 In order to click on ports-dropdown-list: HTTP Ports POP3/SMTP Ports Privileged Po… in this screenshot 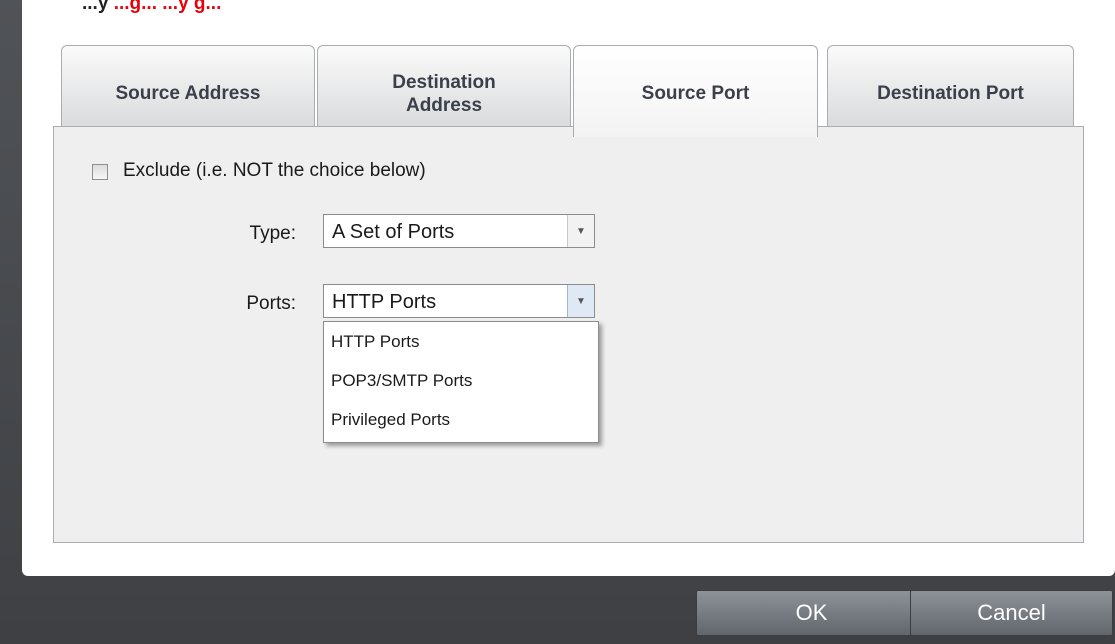, I will do `click(461, 382)`.